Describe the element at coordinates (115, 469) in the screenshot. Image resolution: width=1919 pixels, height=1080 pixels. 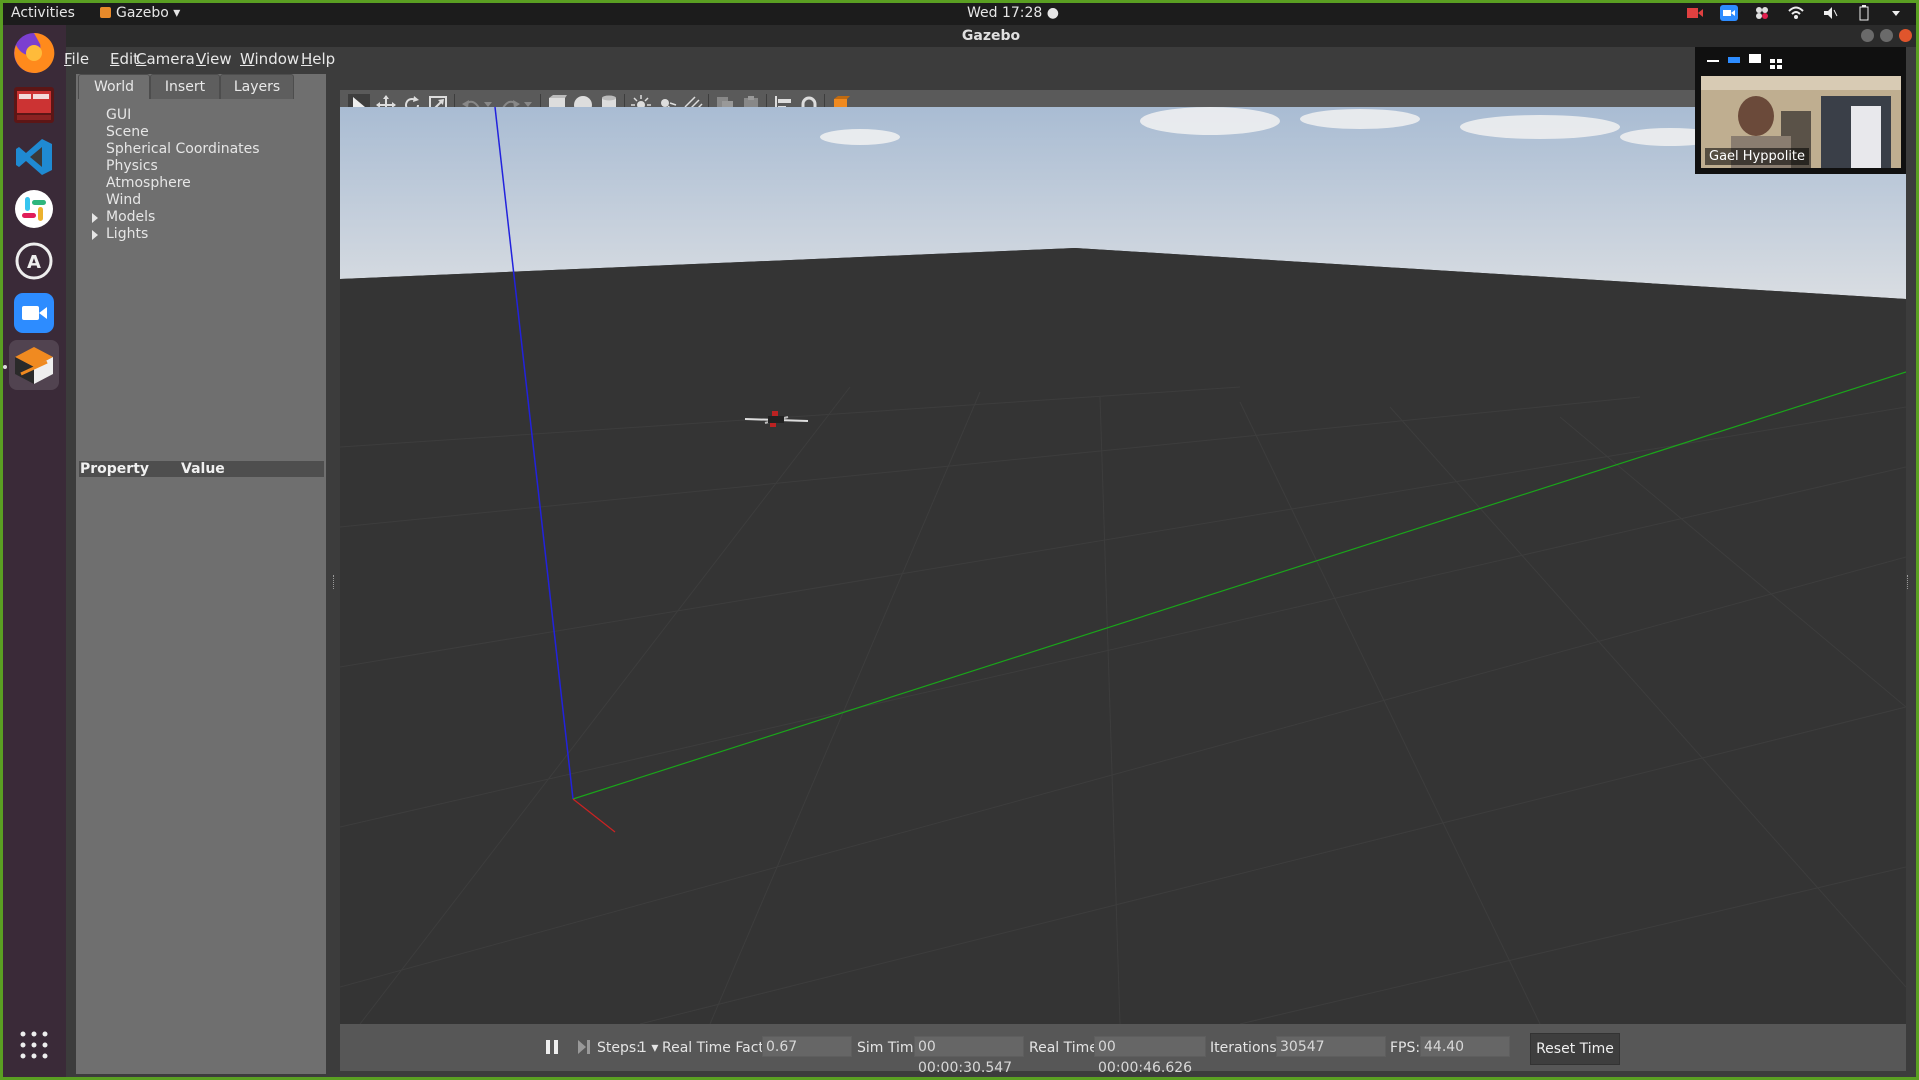
I see `property-column-header: Property` at that location.